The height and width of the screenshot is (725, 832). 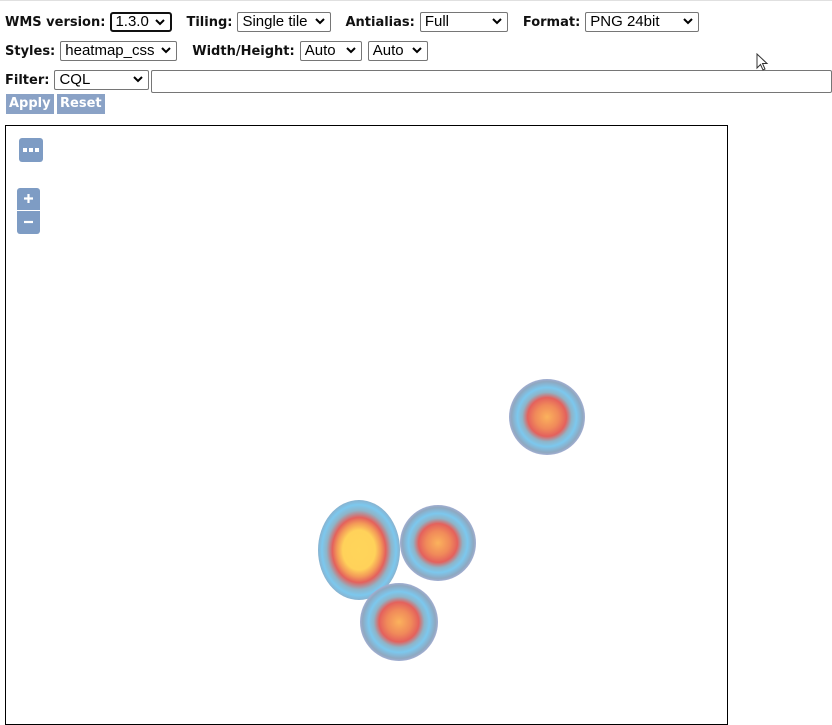 I want to click on zoom-out-button, so click(x=28, y=222).